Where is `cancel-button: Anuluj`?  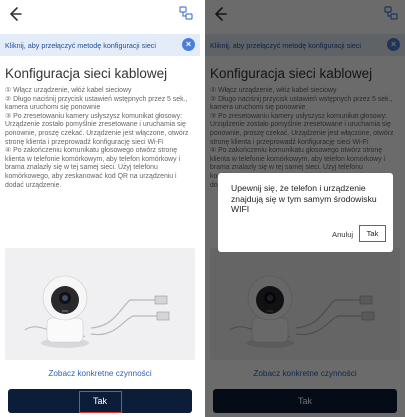
cancel-button: Anuluj is located at coordinates (342, 234).